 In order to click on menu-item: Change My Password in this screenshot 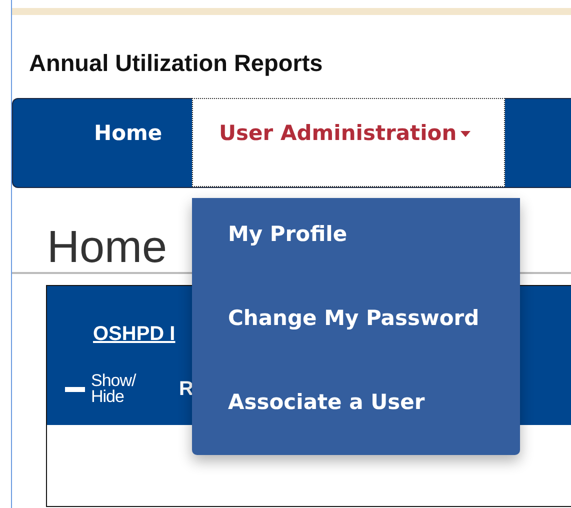, I will do `click(336, 325)`.